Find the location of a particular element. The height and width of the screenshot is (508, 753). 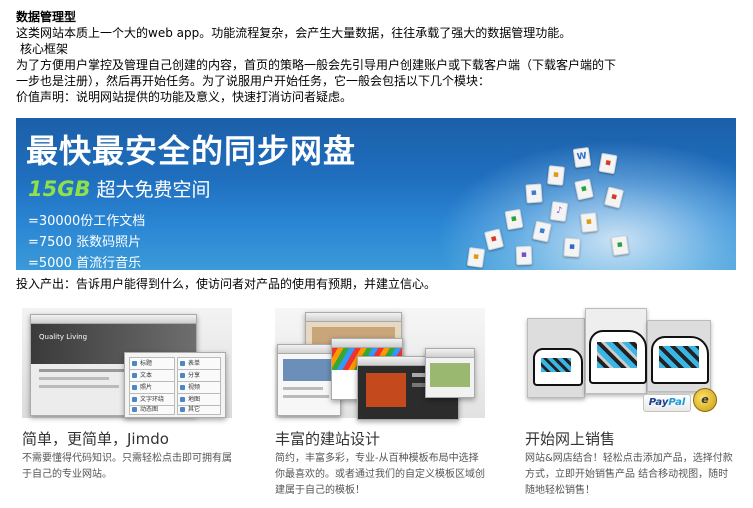

shop-screenshot: PayPal e is located at coordinates (630, 363).